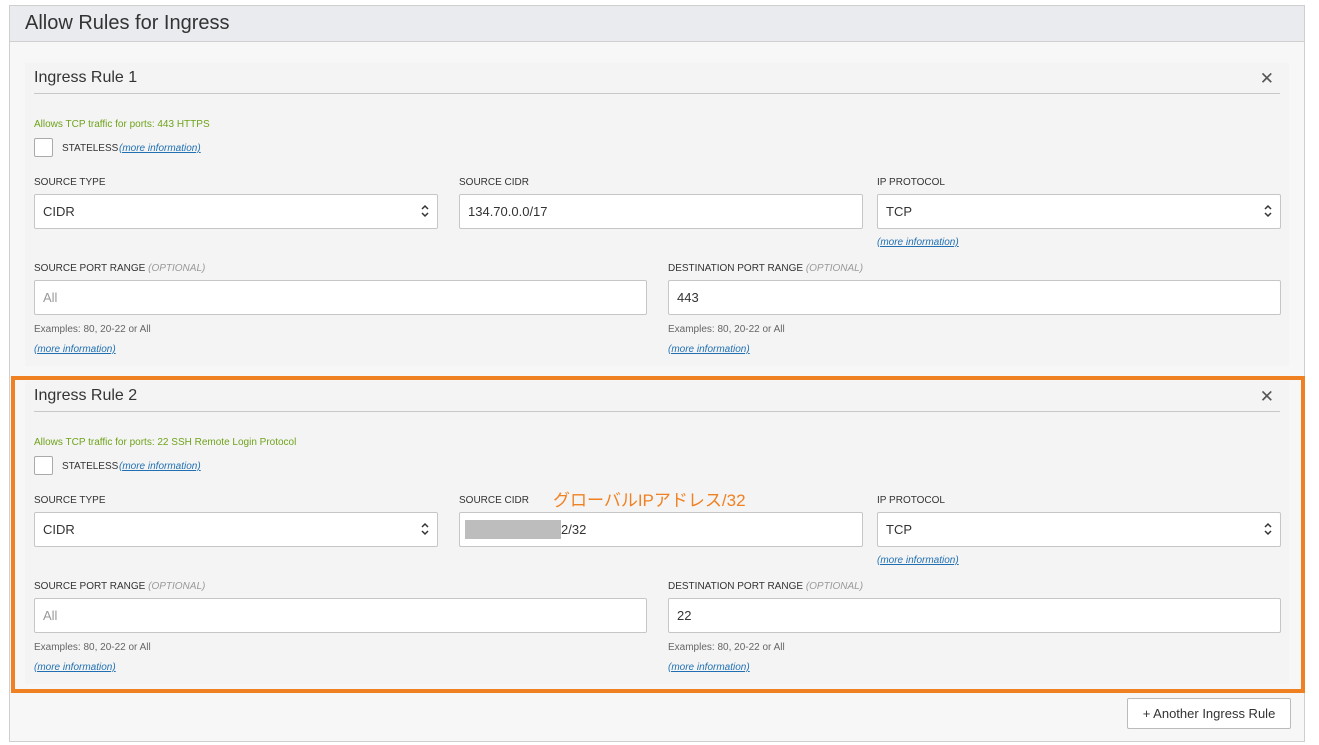 Image resolution: width=1319 pixels, height=745 pixels. What do you see at coordinates (86, 77) in the screenshot?
I see `rule-title: Ingress Rule 1` at bounding box center [86, 77].